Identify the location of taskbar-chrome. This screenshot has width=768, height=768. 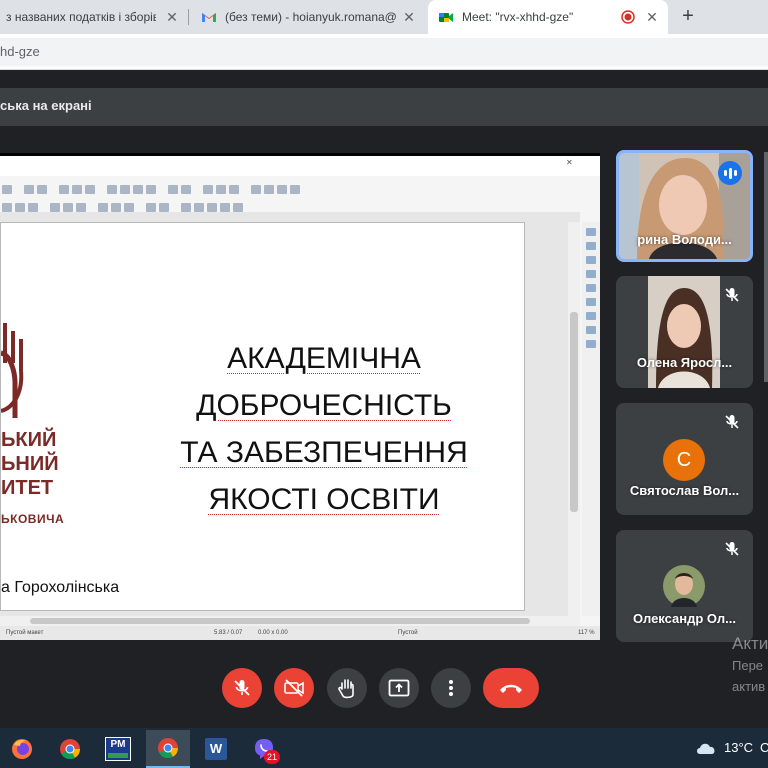
(70, 749).